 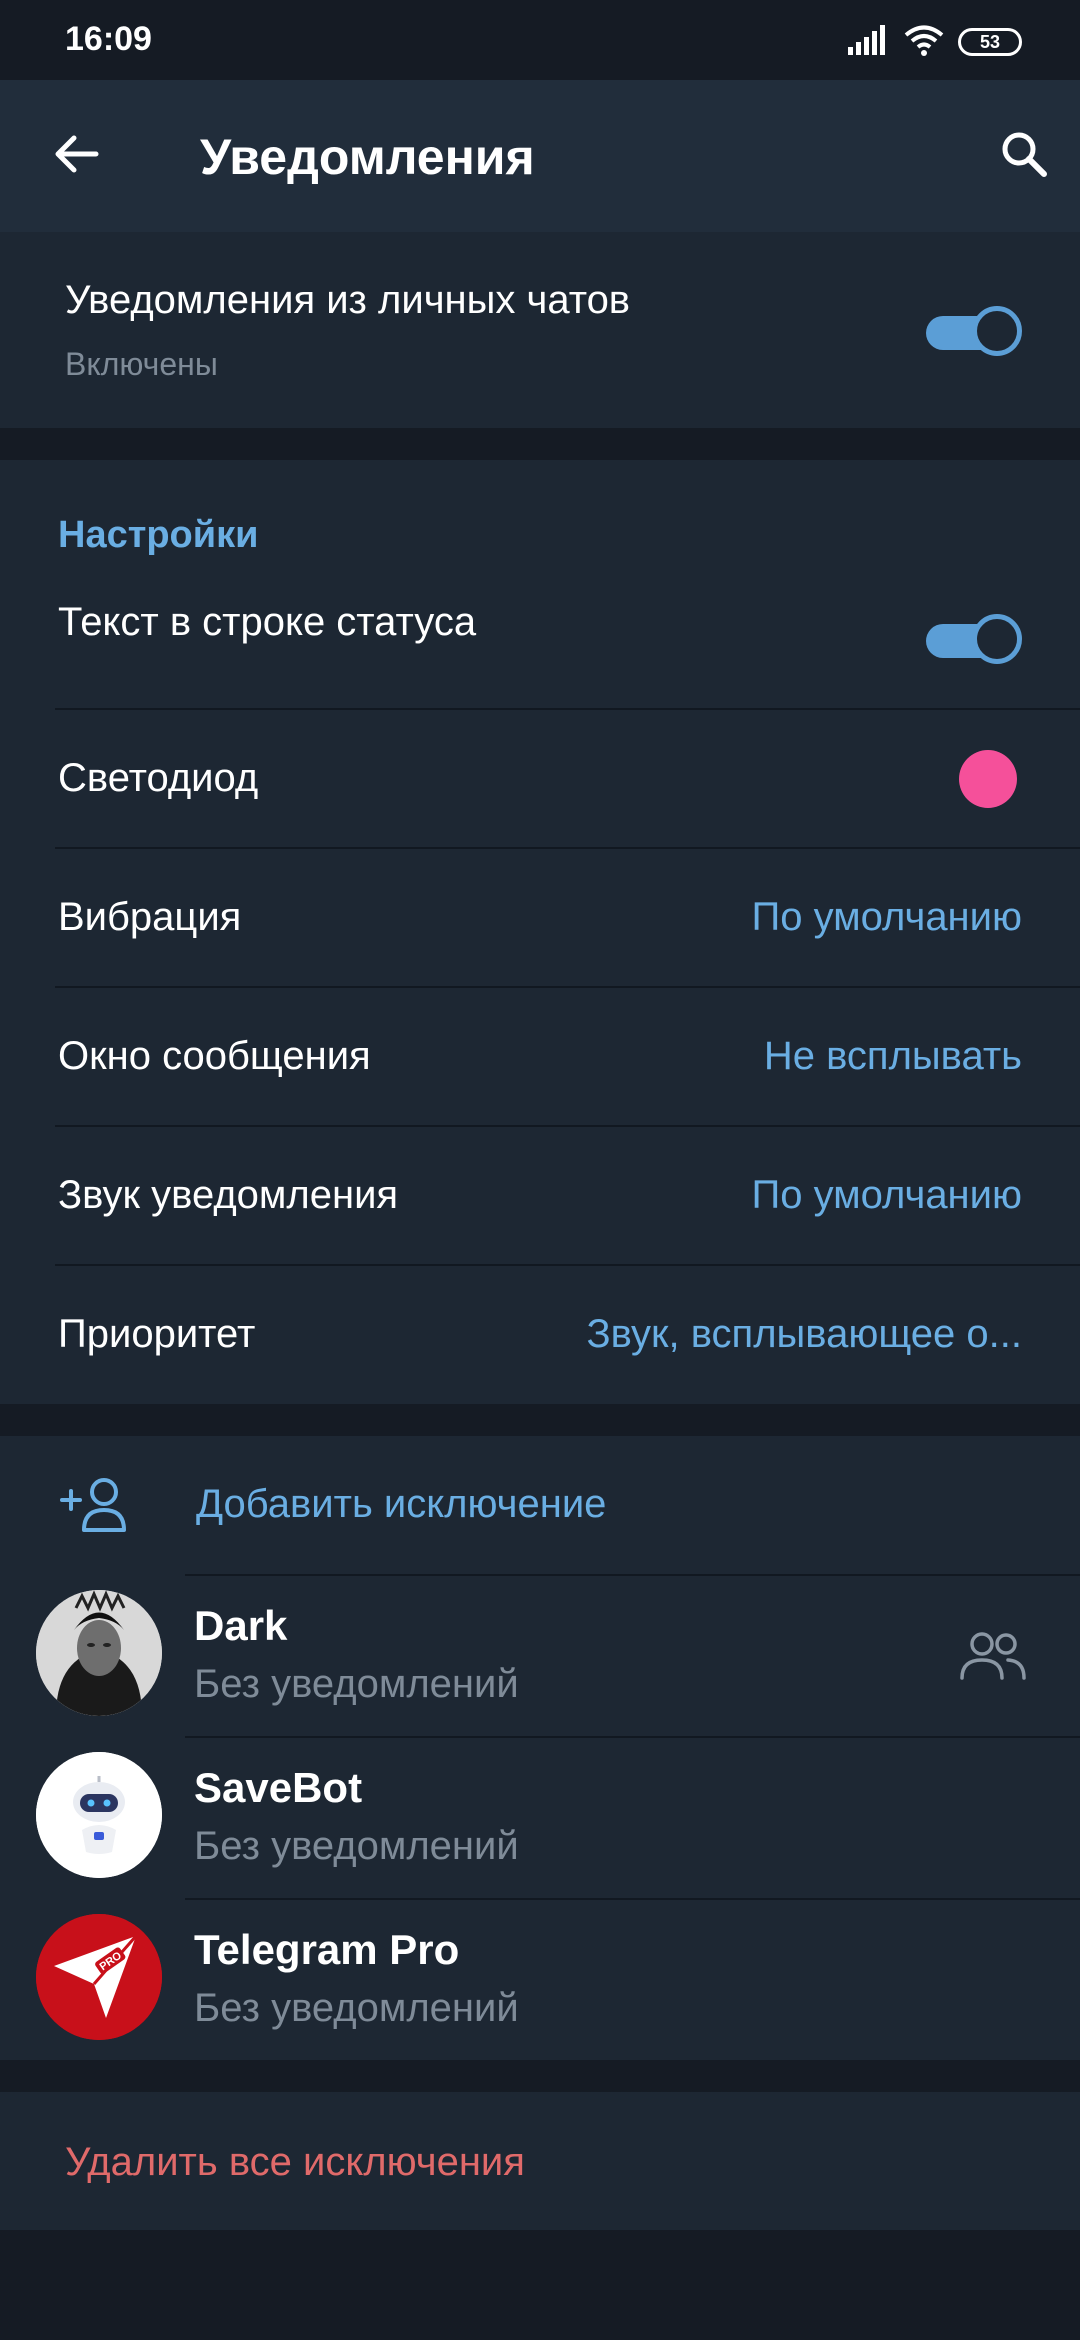 I want to click on message-window-value: Не всплывать, so click(x=892, y=1056).